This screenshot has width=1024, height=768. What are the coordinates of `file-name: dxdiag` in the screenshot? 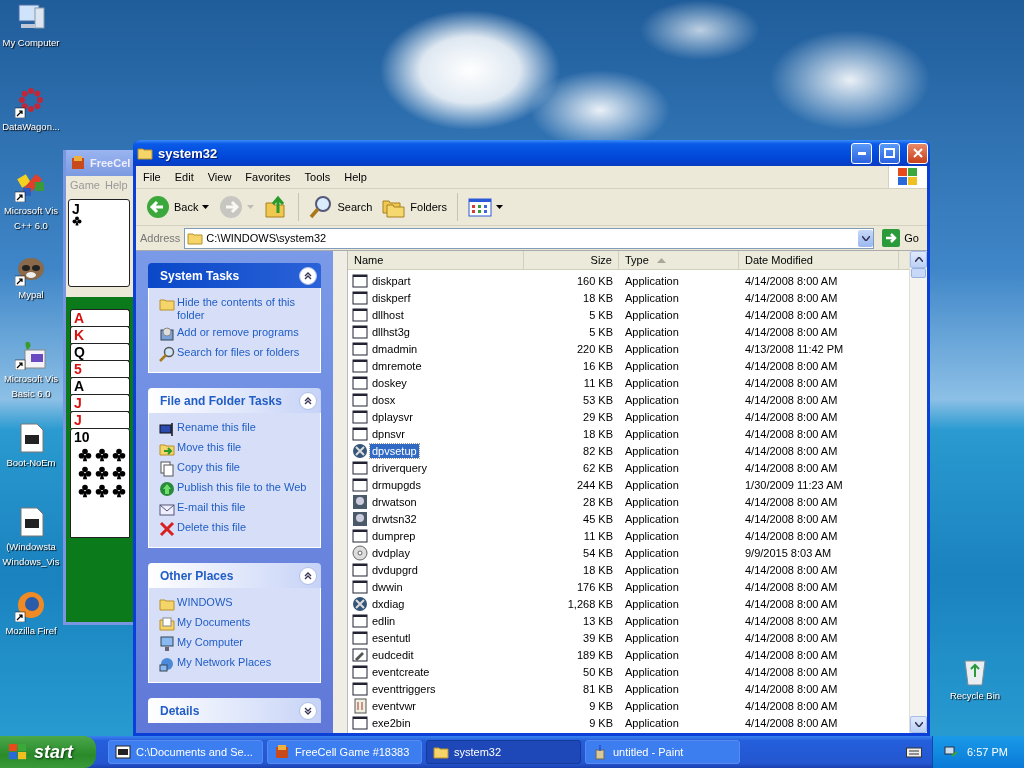 It's located at (388, 603).